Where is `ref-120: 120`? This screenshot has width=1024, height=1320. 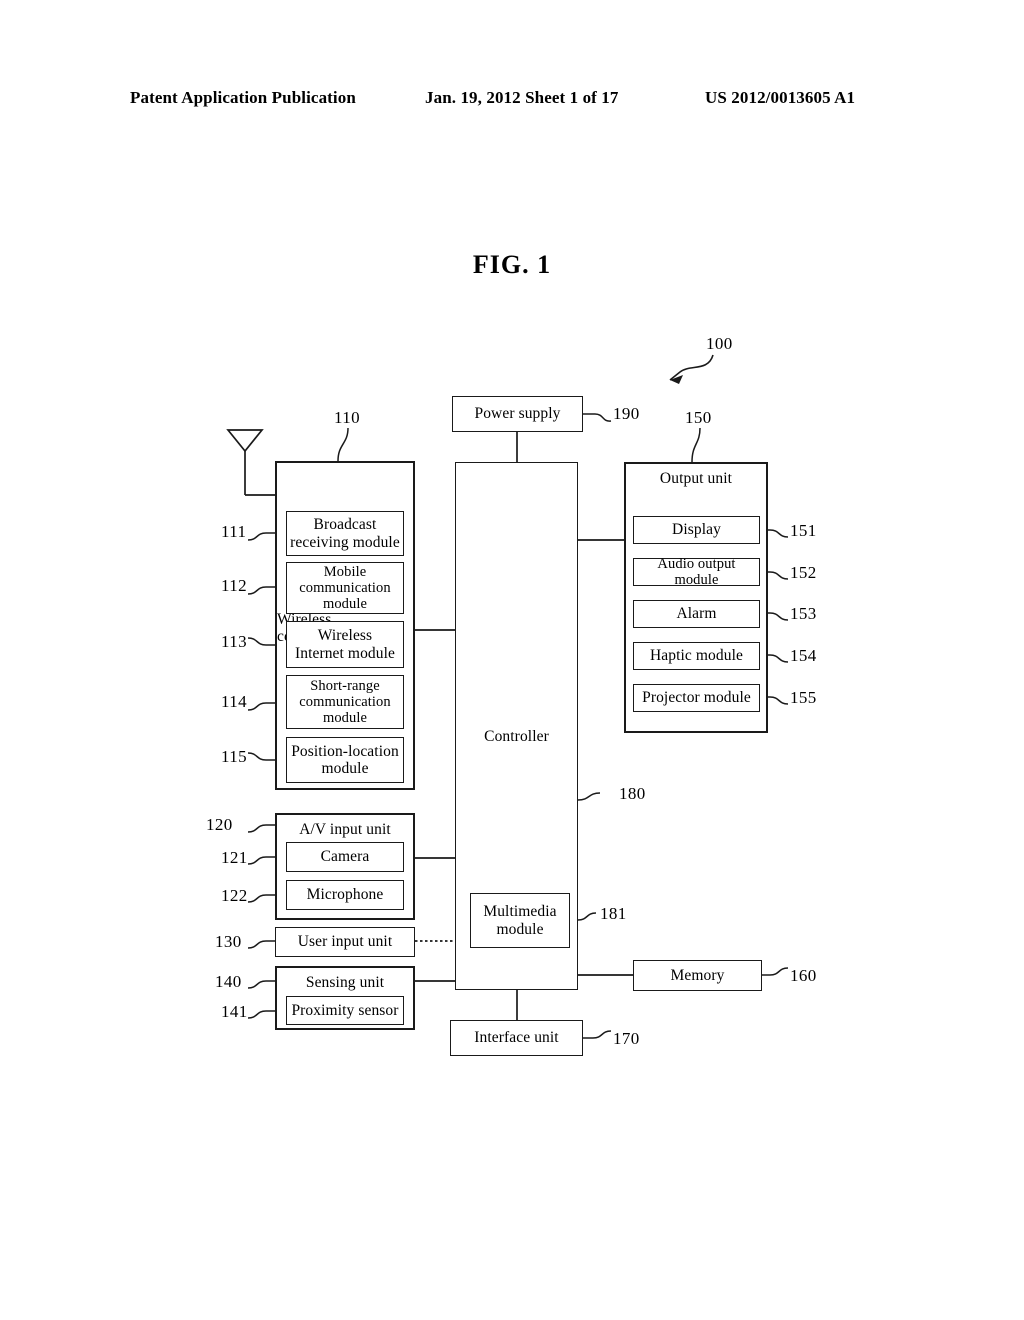 ref-120: 120 is located at coordinates (219, 824).